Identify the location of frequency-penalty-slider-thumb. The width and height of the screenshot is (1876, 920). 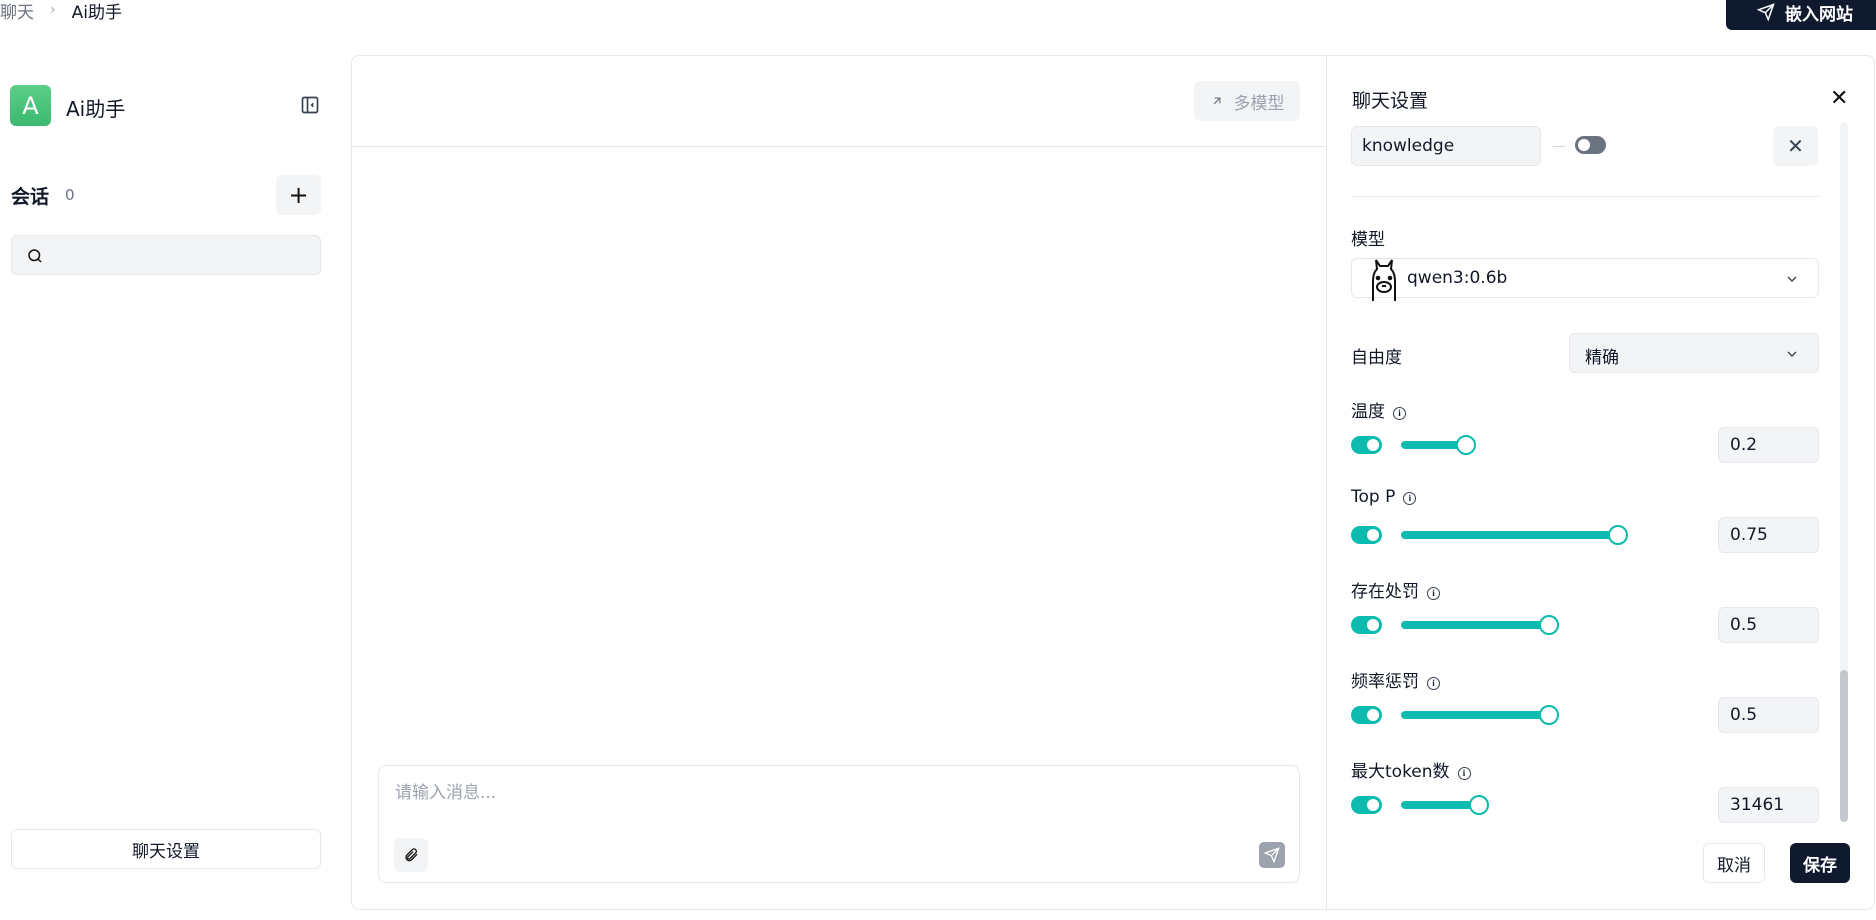
(1549, 715).